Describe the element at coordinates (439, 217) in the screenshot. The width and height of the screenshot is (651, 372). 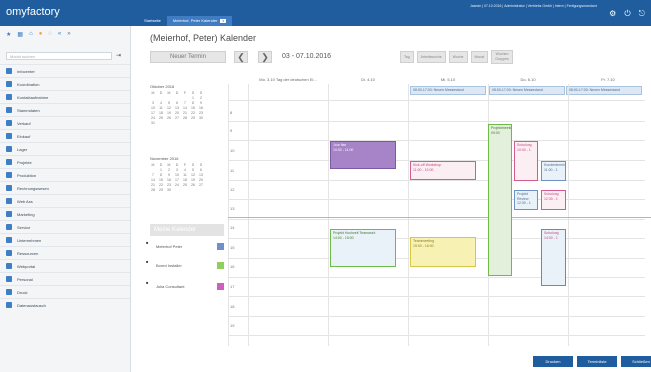
I see `current-time-line` at that location.